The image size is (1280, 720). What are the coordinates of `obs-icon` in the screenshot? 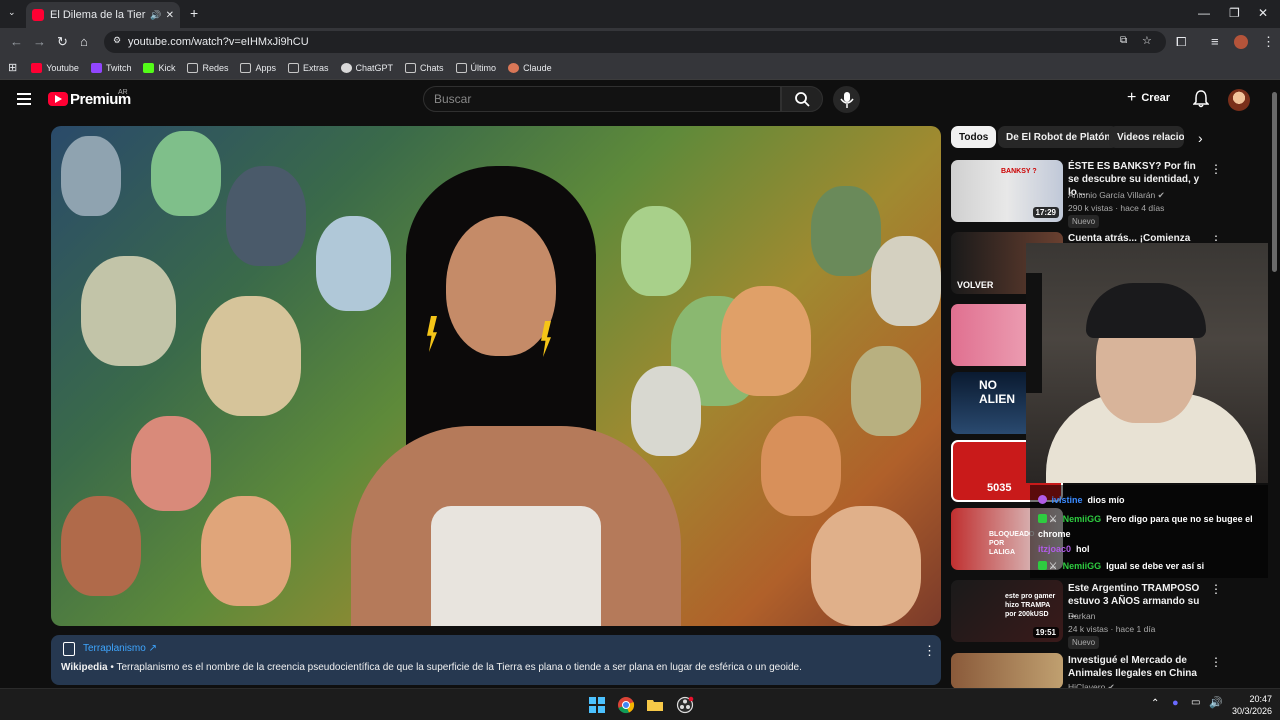 It's located at (685, 705).